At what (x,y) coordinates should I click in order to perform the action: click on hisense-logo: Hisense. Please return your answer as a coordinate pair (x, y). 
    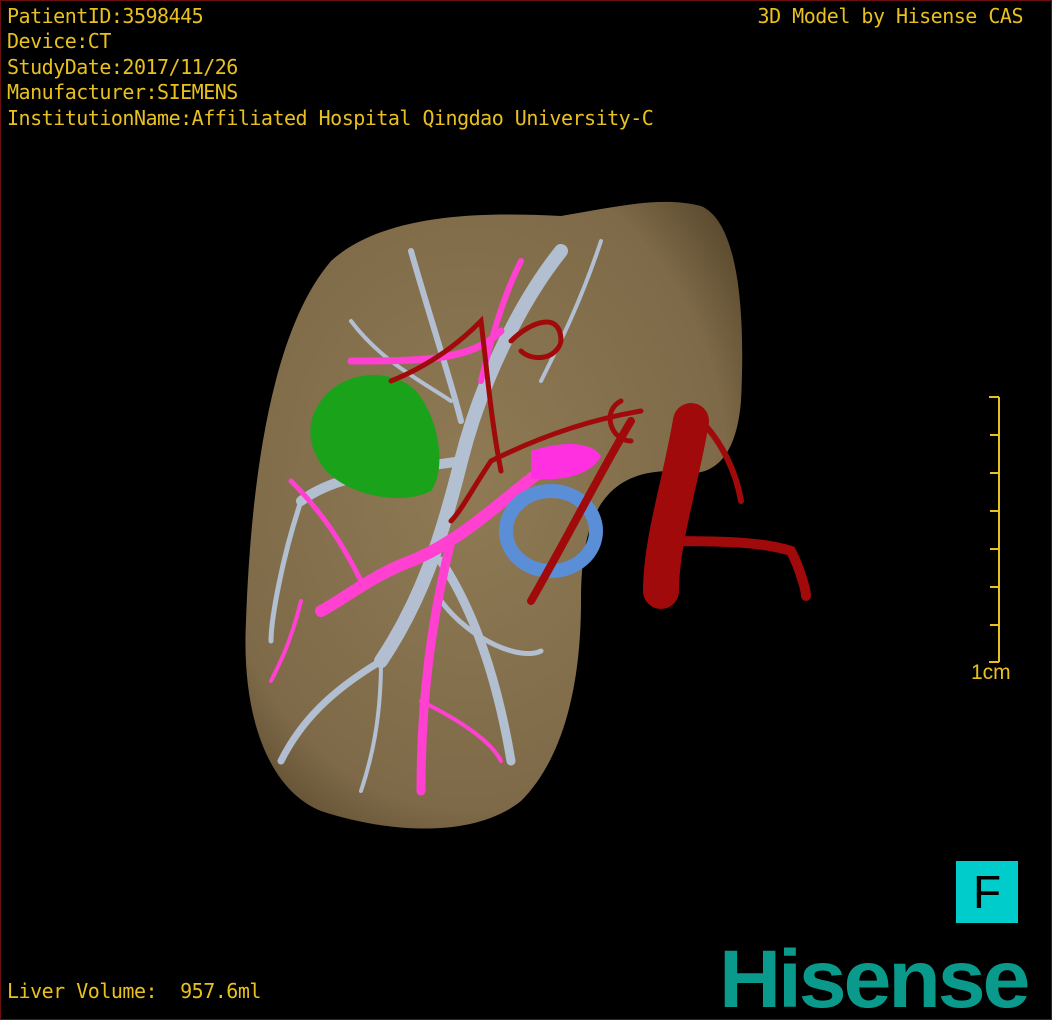
    Looking at the image, I should click on (874, 977).